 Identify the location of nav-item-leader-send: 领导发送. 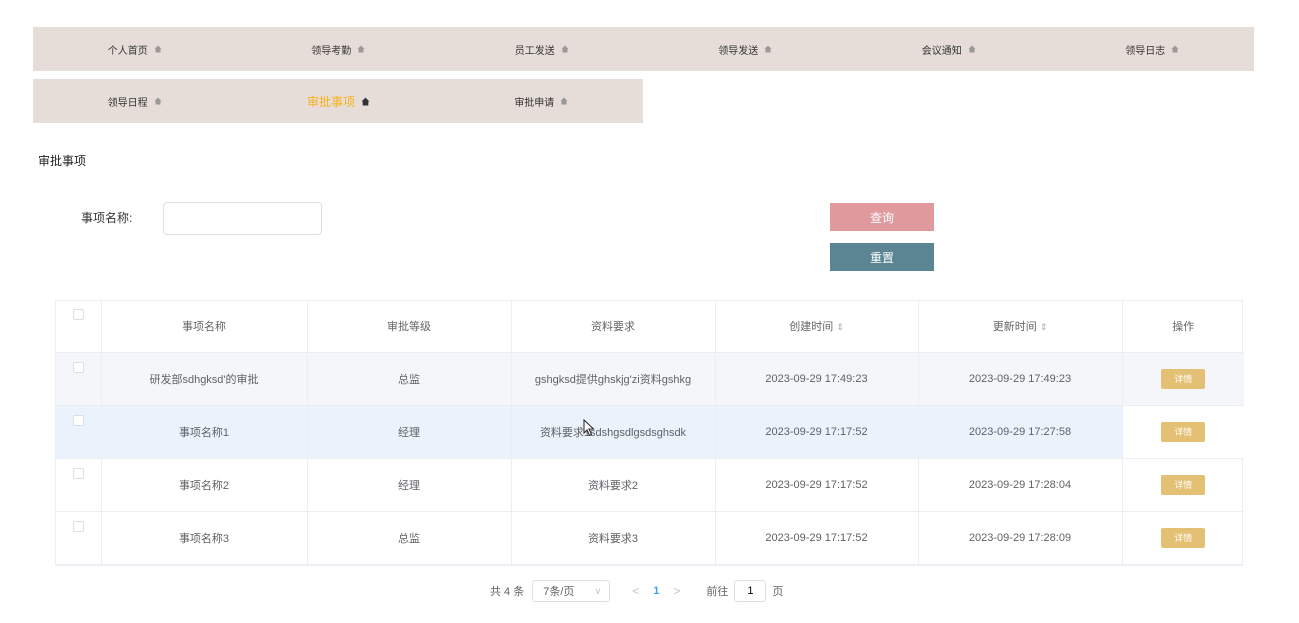
(746, 49).